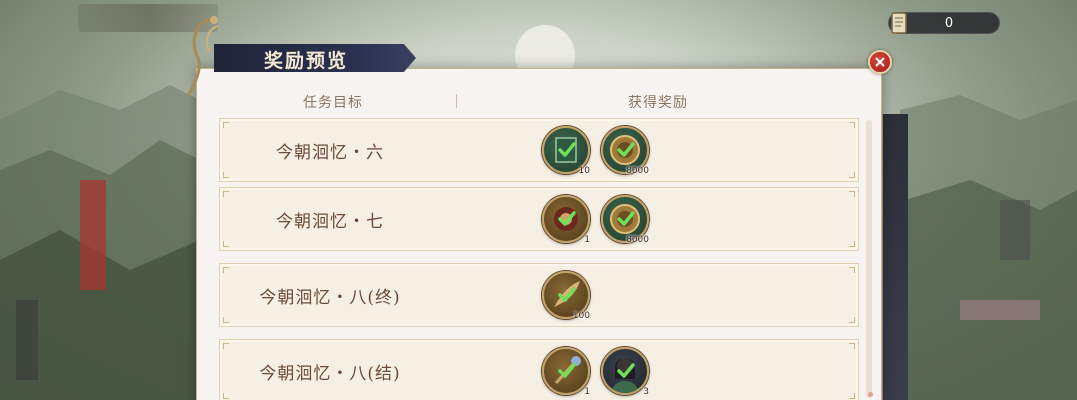 The width and height of the screenshot is (1077, 400). I want to click on task-name: 今朝洄忆・七, so click(330, 222).